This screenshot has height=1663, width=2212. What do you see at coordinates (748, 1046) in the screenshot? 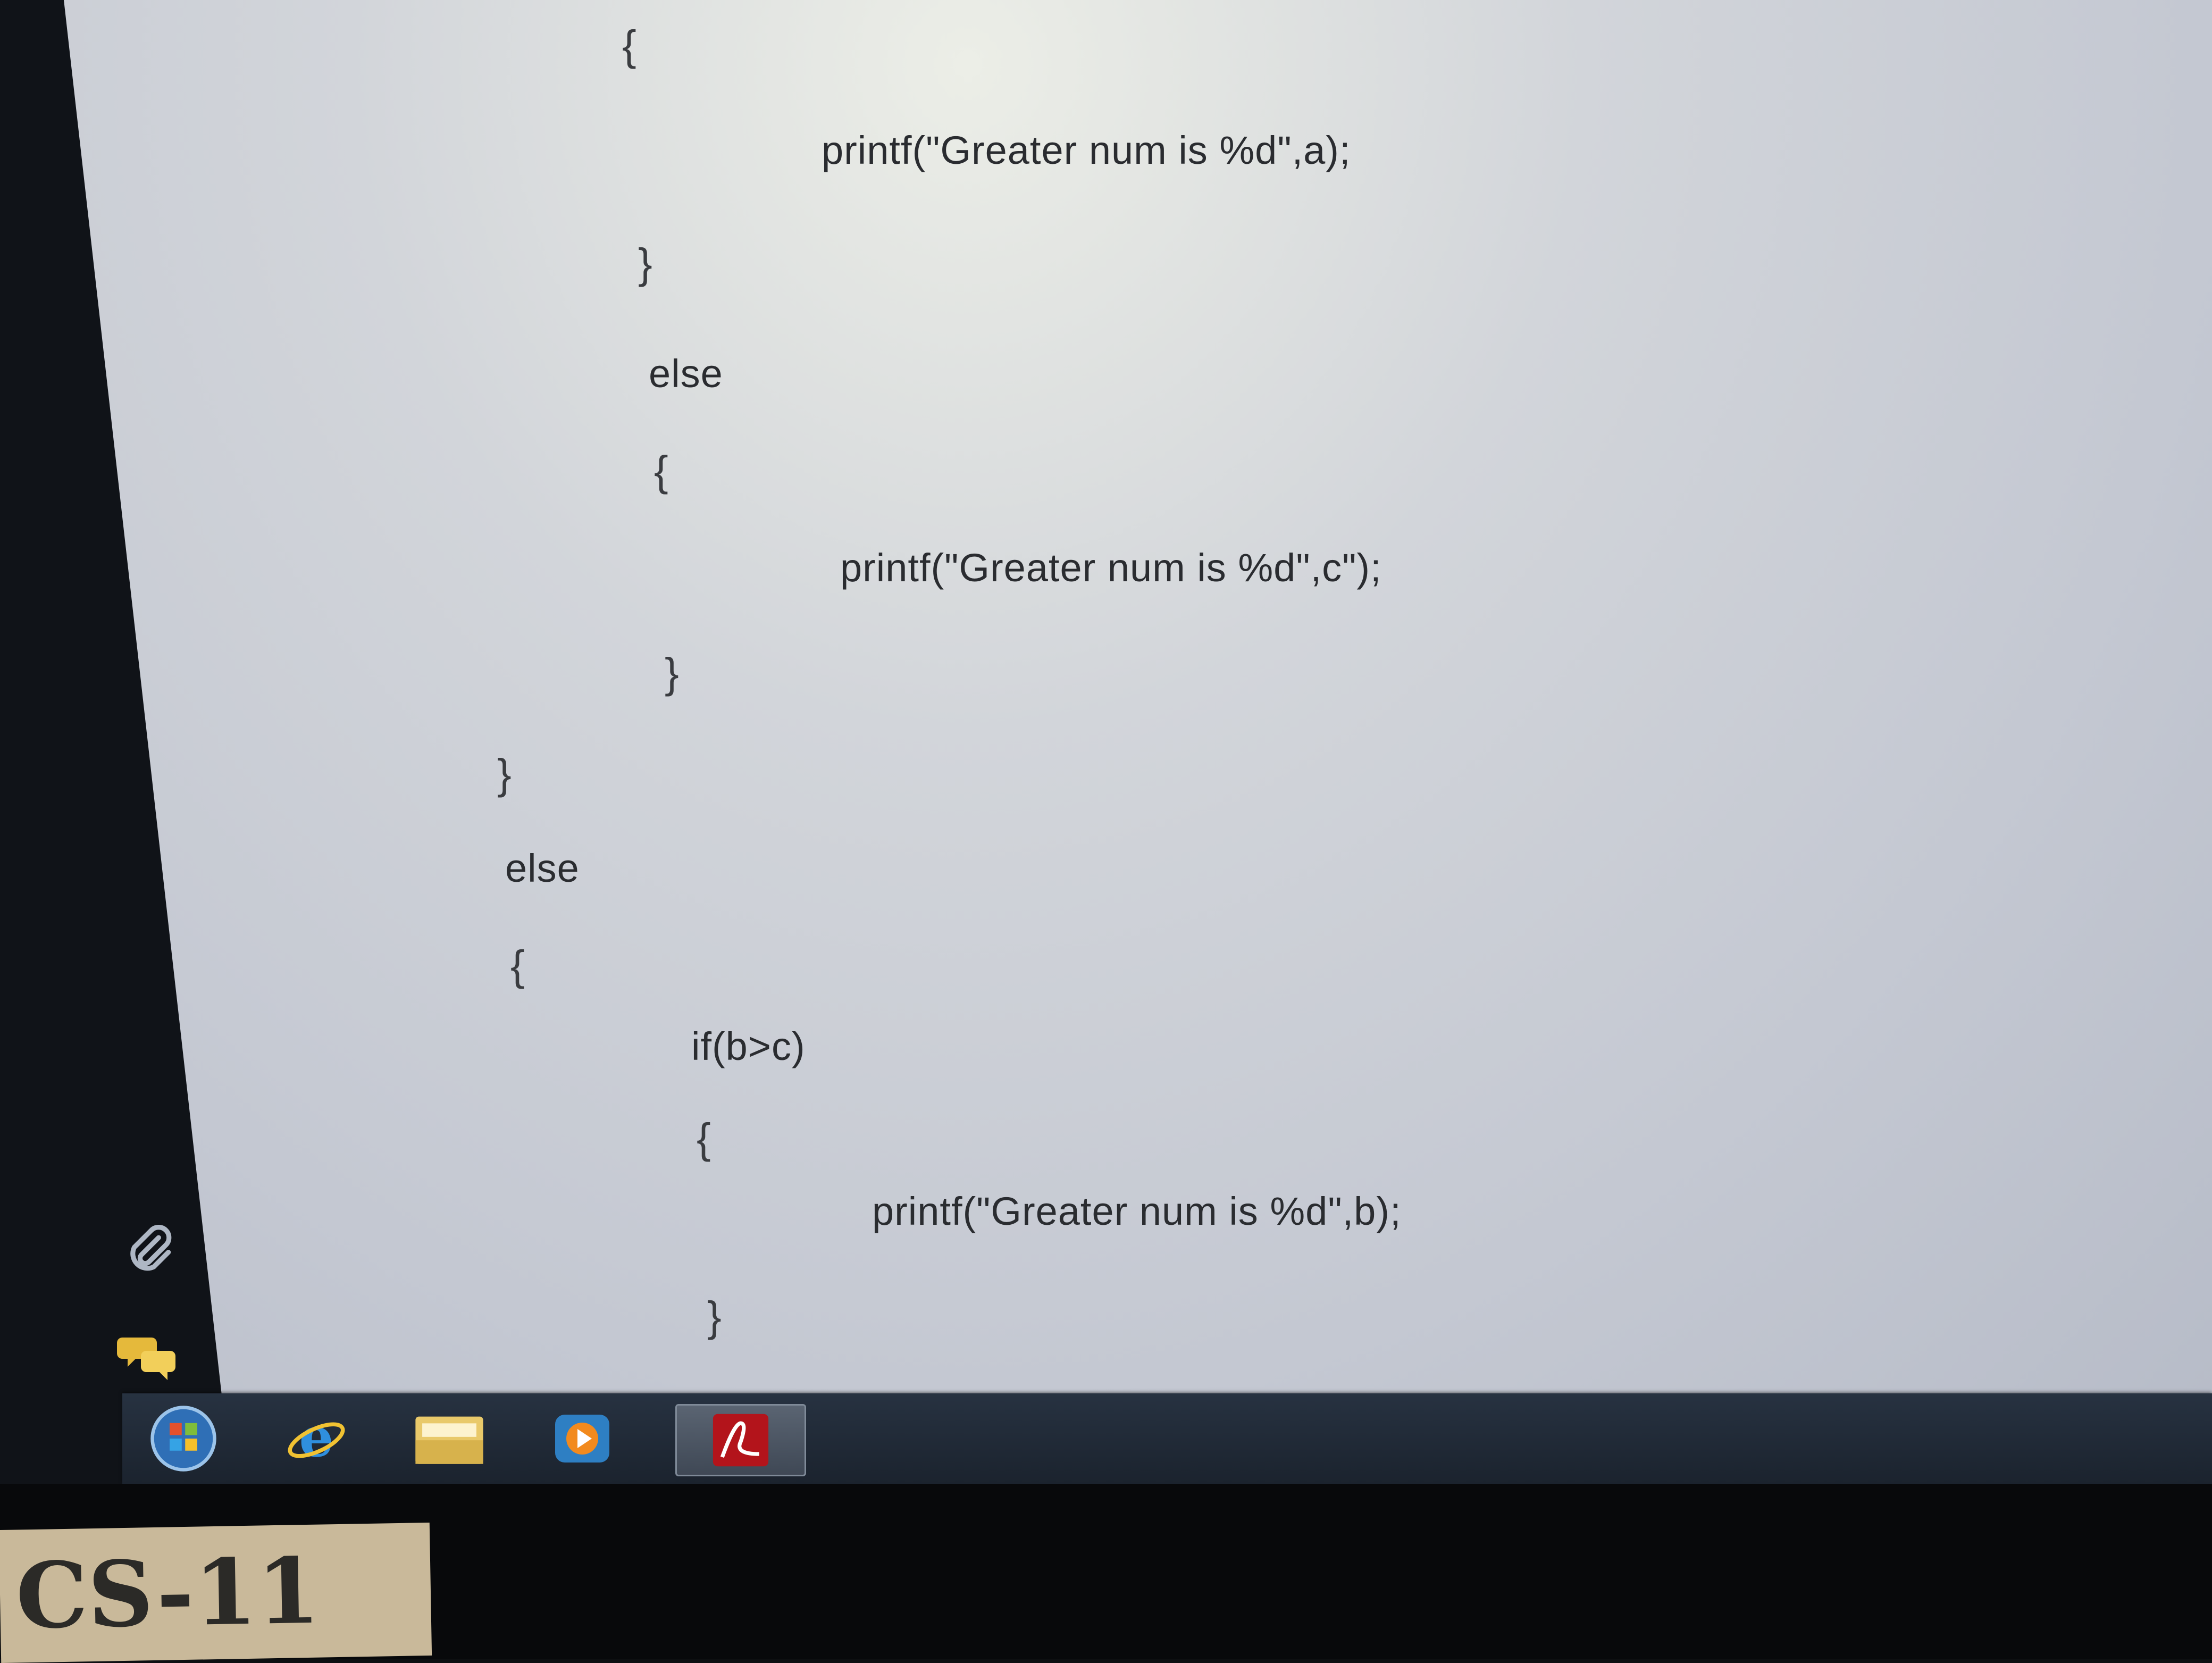
I see `code-line: if(b>c)` at bounding box center [748, 1046].